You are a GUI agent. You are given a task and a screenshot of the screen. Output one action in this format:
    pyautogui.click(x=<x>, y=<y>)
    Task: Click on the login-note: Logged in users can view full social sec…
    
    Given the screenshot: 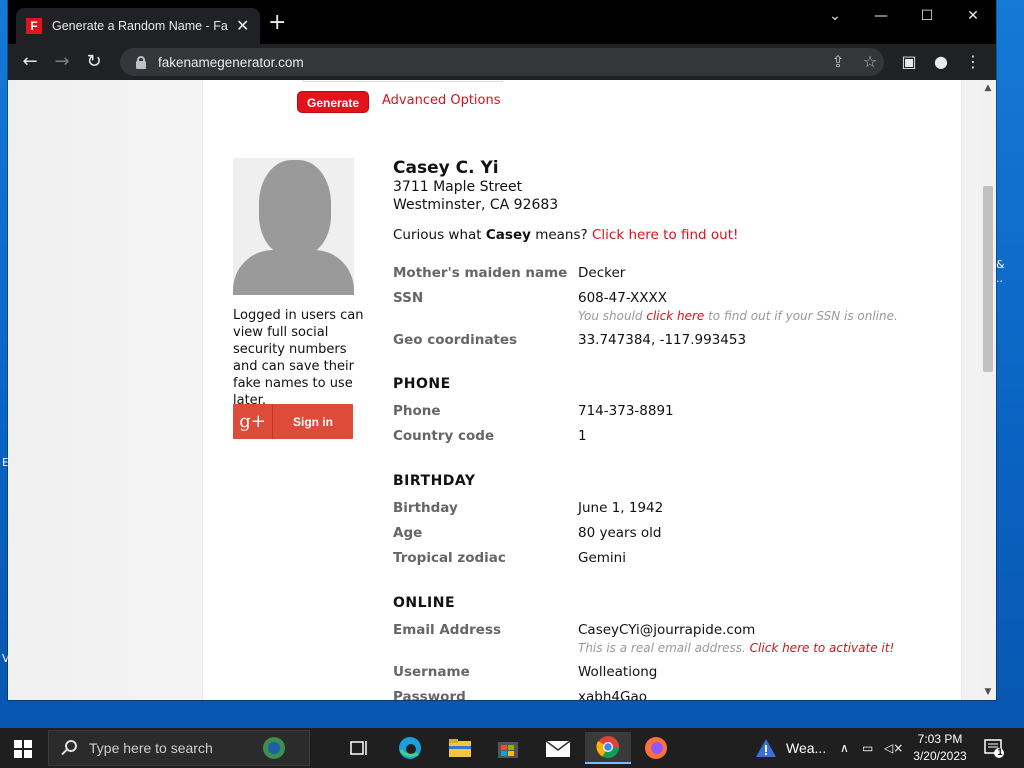 What is the action you would take?
    pyautogui.click(x=298, y=358)
    